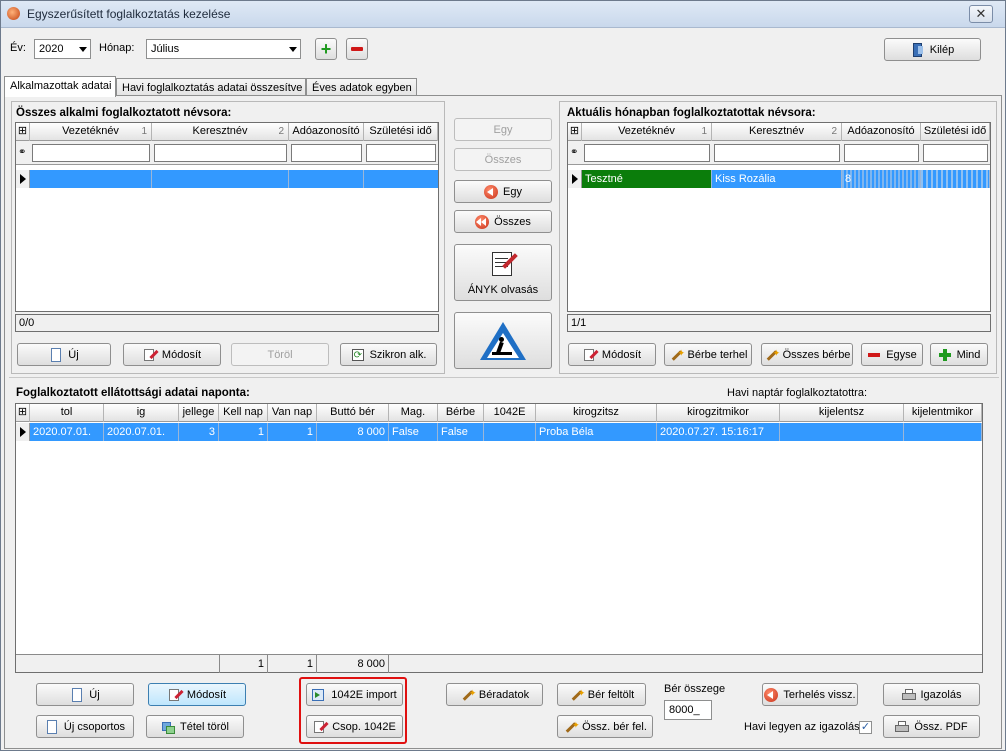 The width and height of the screenshot is (1006, 751). I want to click on tab-employees: Alkalmazottak adatai, so click(60, 86).